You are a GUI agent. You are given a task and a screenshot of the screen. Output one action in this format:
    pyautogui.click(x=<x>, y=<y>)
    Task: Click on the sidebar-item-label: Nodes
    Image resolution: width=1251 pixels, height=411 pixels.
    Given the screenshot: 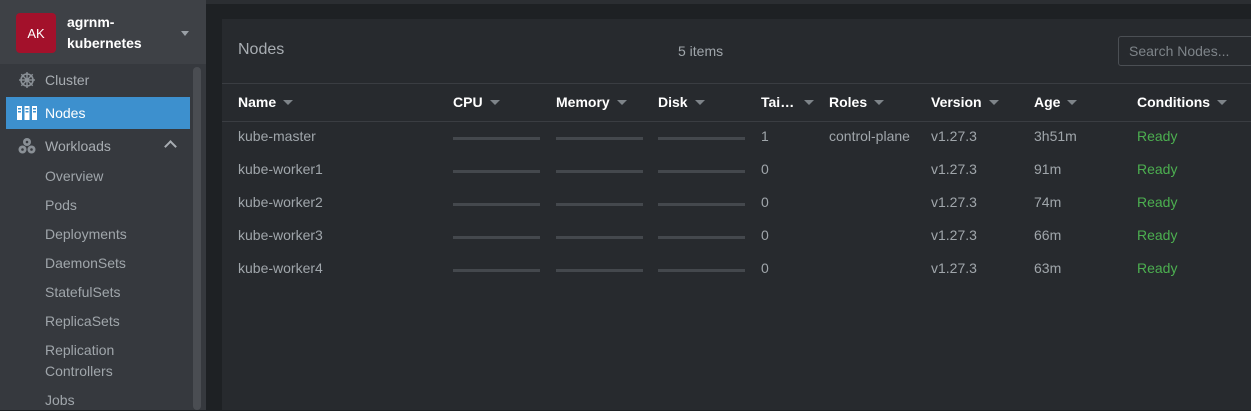 What is the action you would take?
    pyautogui.click(x=65, y=113)
    